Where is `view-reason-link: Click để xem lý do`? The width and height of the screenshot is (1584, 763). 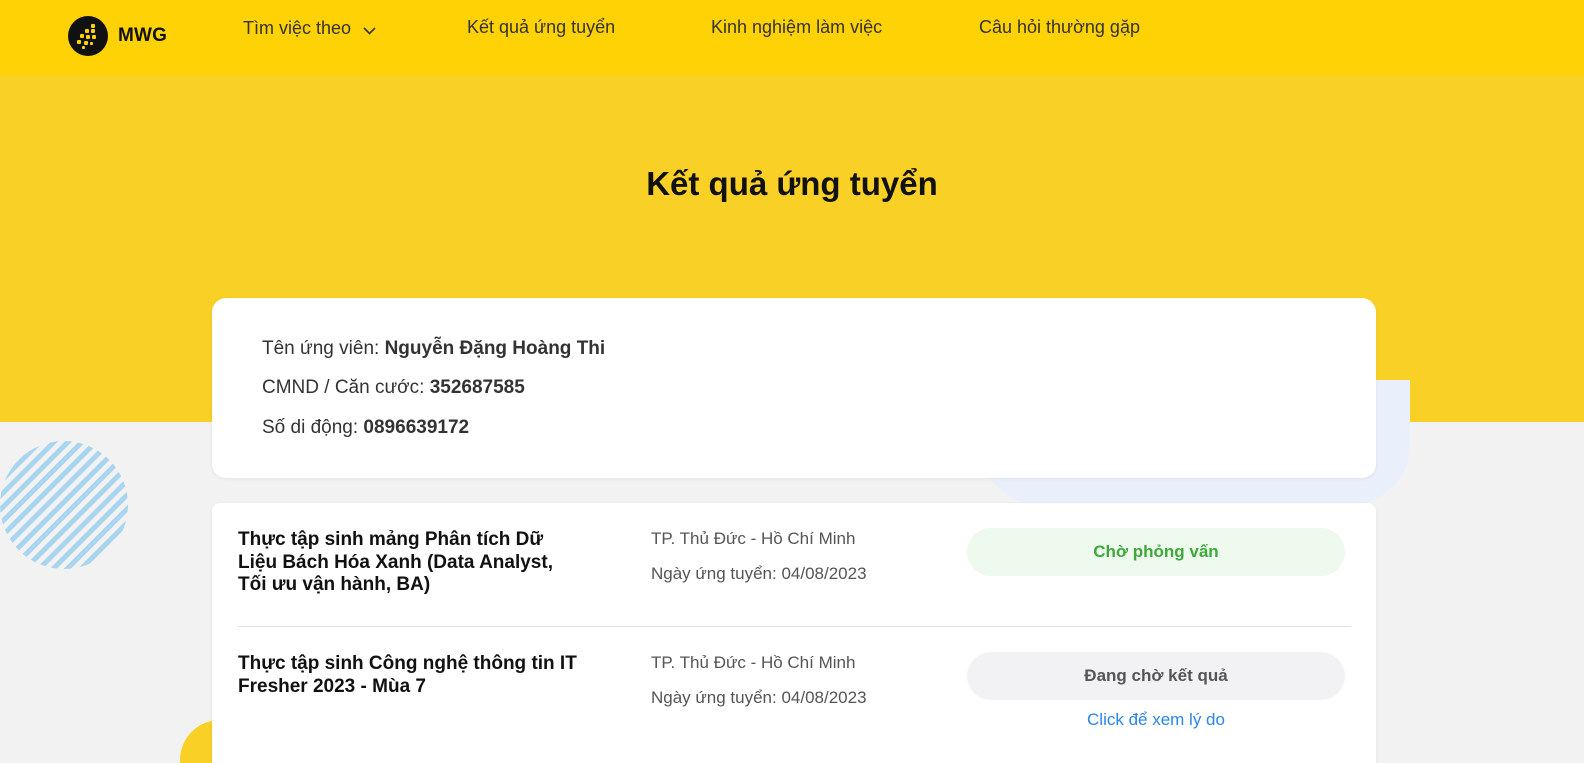
view-reason-link: Click để xem lý do is located at coordinates (1156, 720).